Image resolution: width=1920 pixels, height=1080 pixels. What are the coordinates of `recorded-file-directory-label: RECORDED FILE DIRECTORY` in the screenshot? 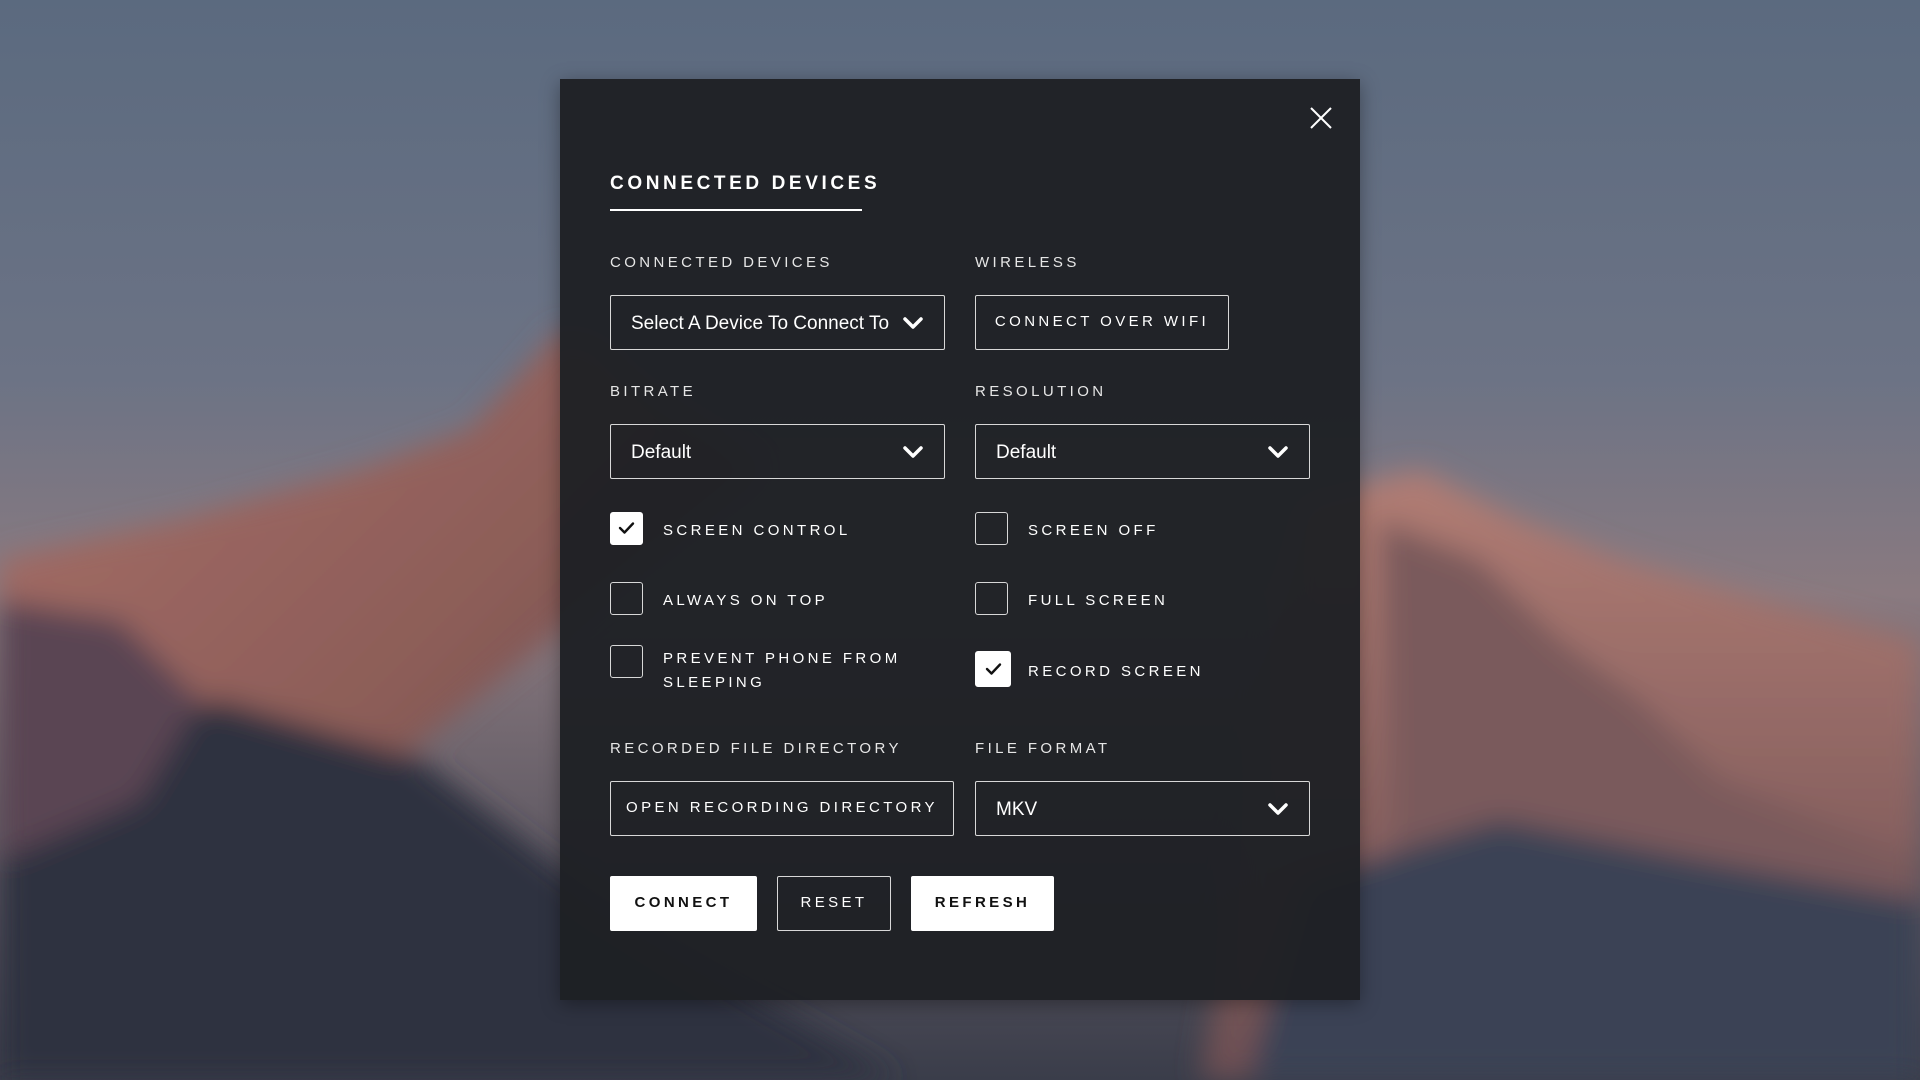 It's located at (756, 748).